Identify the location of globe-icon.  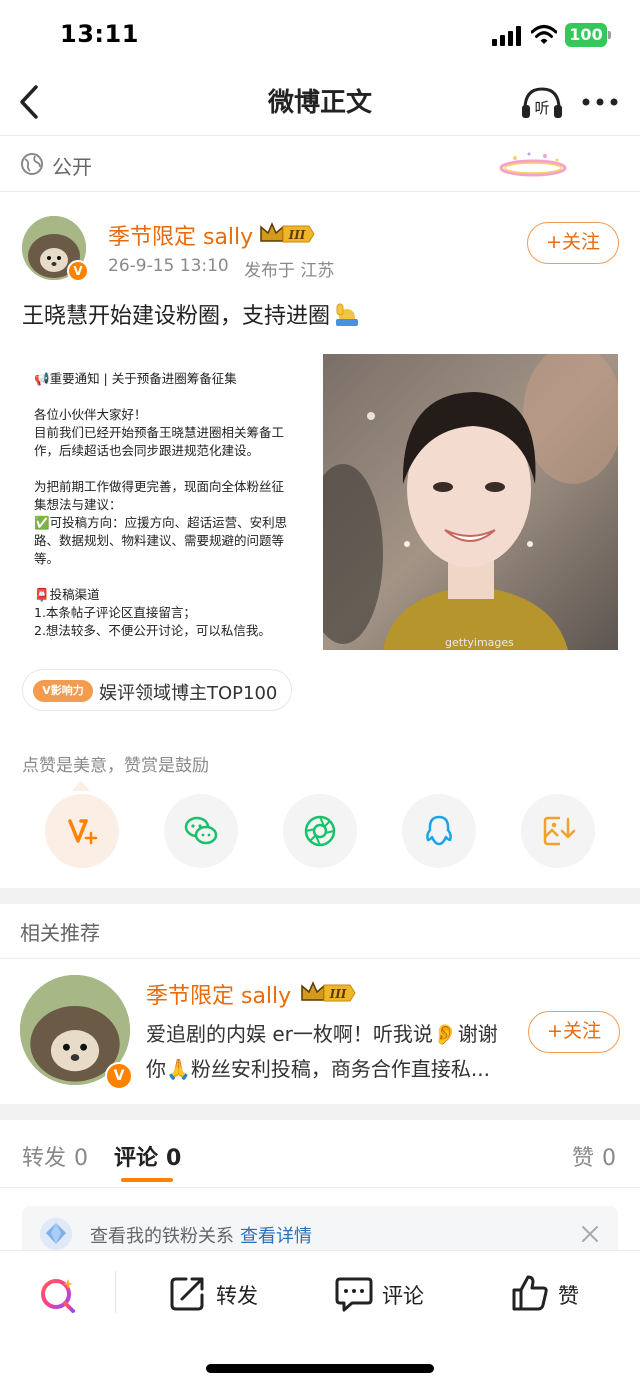
(32, 164).